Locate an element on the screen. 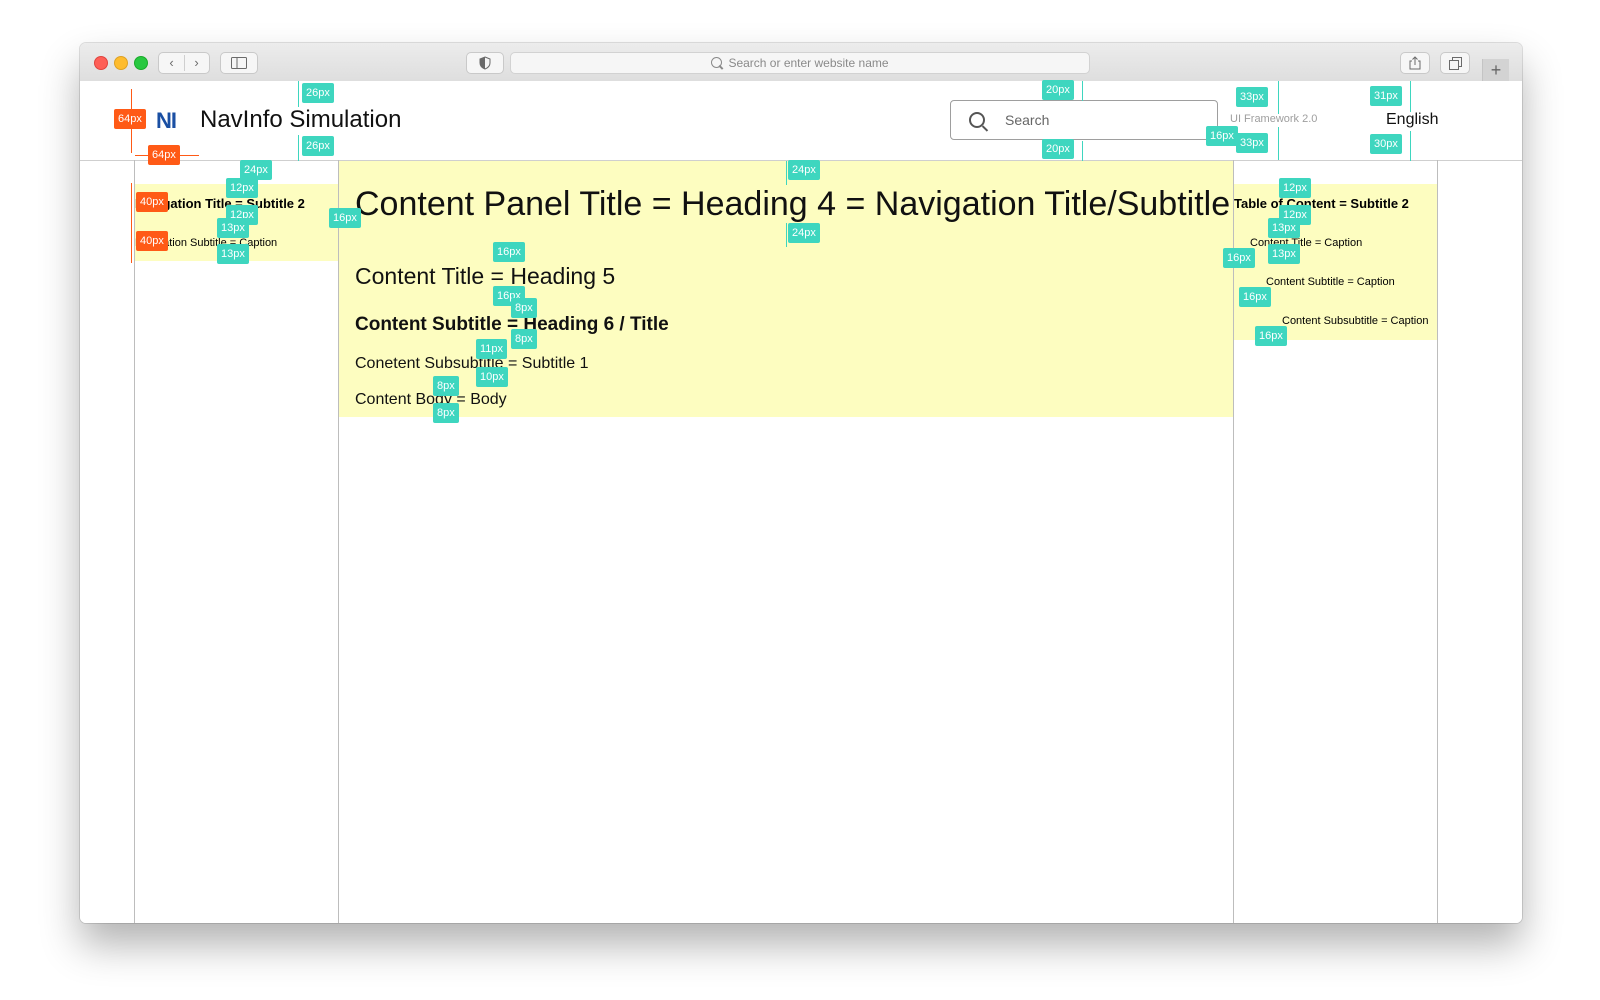 This screenshot has height=1000, width=1600. orange-measure-line is located at coordinates (131, 223).